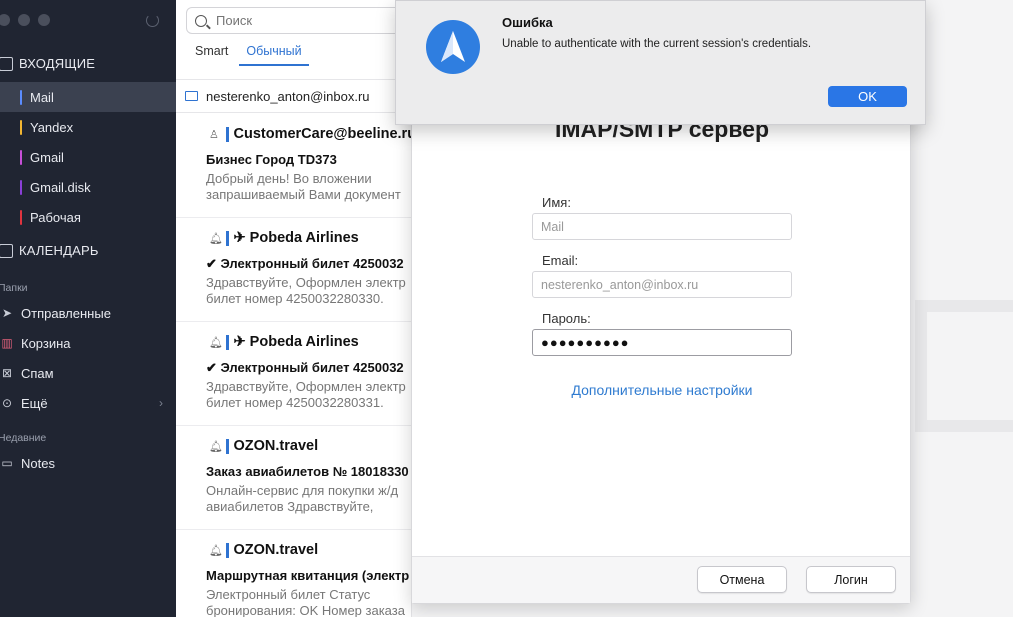 The width and height of the screenshot is (1013, 617). What do you see at coordinates (7, 463) in the screenshot?
I see `folder-icon: ▭` at bounding box center [7, 463].